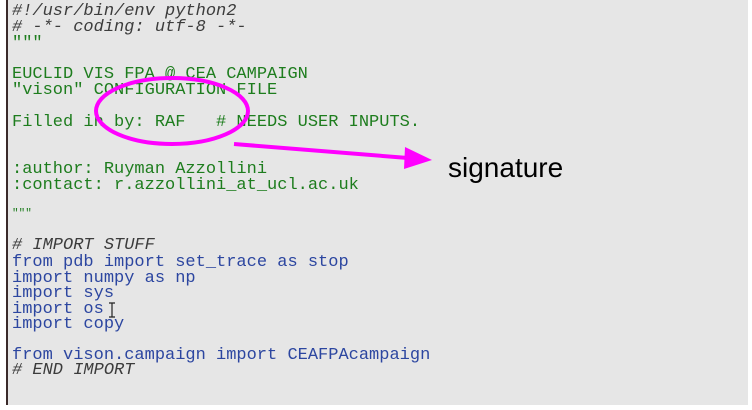 This screenshot has width=752, height=410. Describe the element at coordinates (418, 158) in the screenshot. I see `arrow-head-icon` at that location.